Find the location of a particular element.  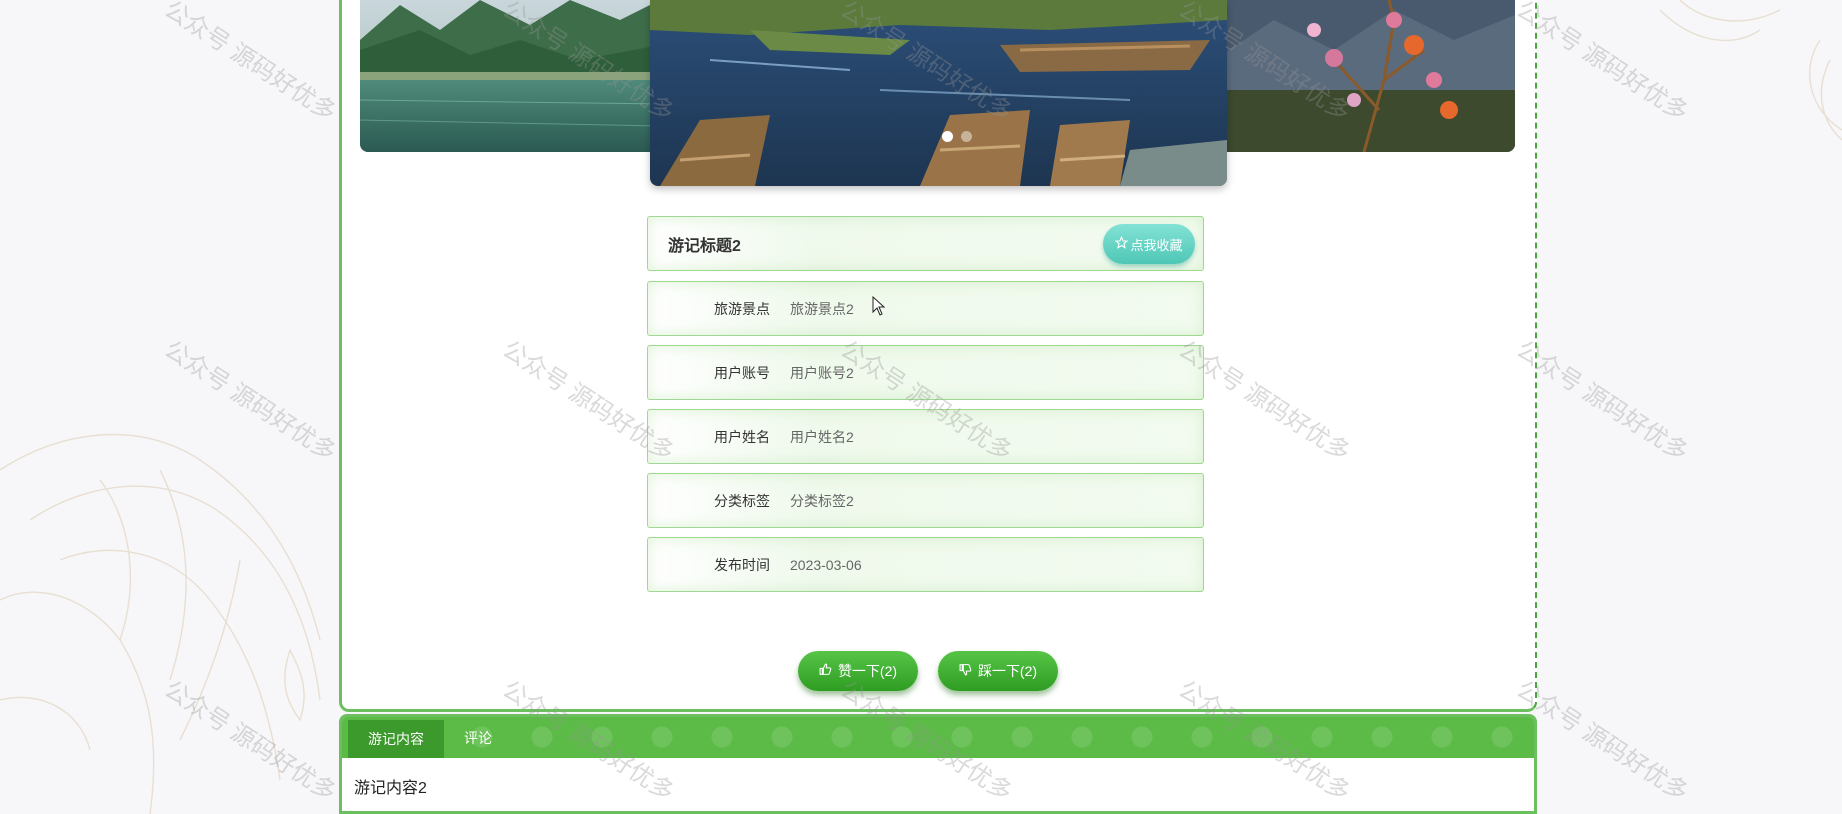

boats-lake-image is located at coordinates (938, 93).